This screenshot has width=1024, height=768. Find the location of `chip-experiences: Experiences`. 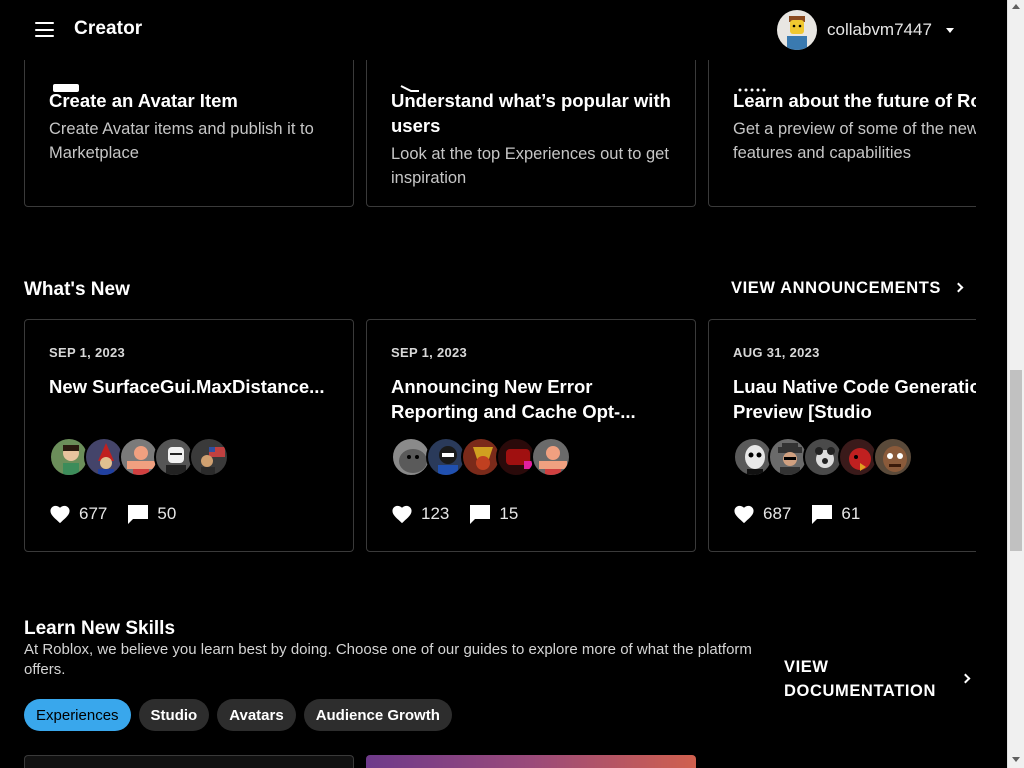

chip-experiences: Experiences is located at coordinates (77, 715).